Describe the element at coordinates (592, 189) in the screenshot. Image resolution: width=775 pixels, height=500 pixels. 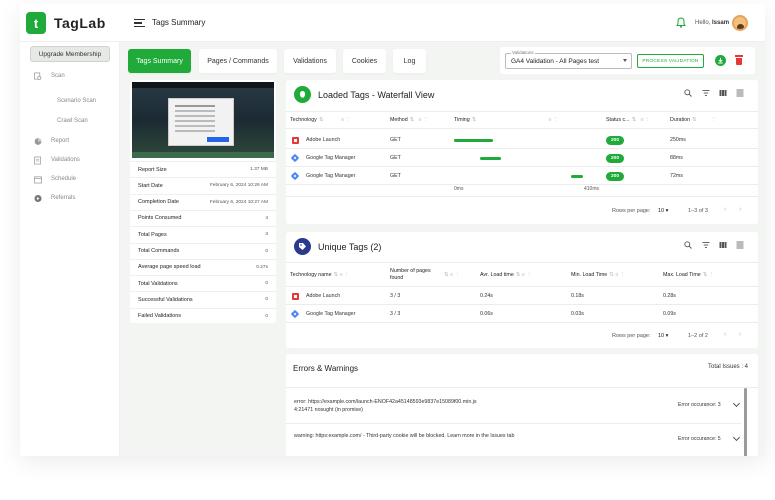
I see `timing-axis-end: 410ms` at that location.